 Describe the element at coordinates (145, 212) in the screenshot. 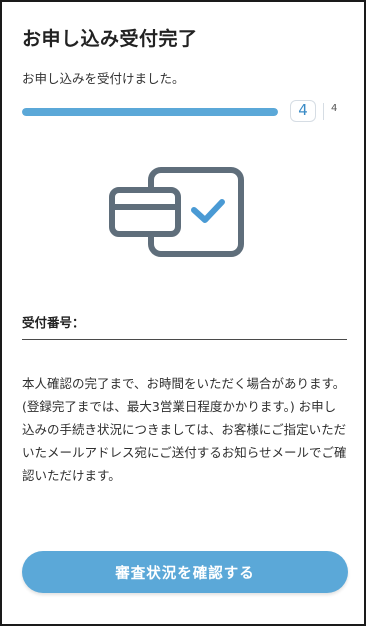

I see `credit-card-shape` at that location.